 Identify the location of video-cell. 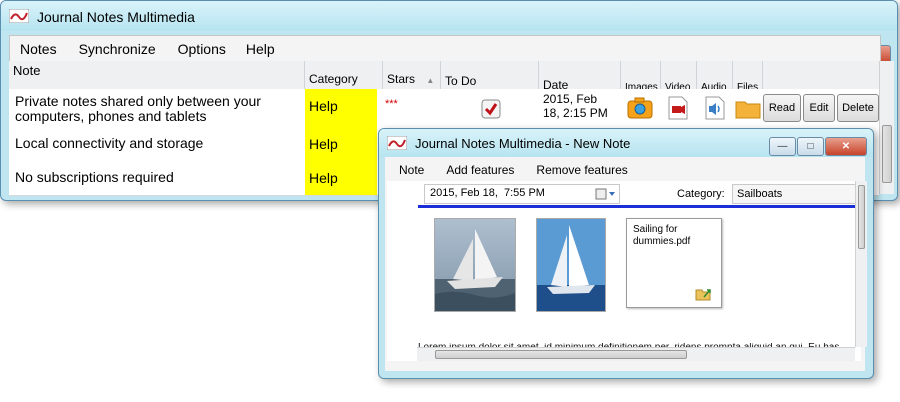
(679, 108).